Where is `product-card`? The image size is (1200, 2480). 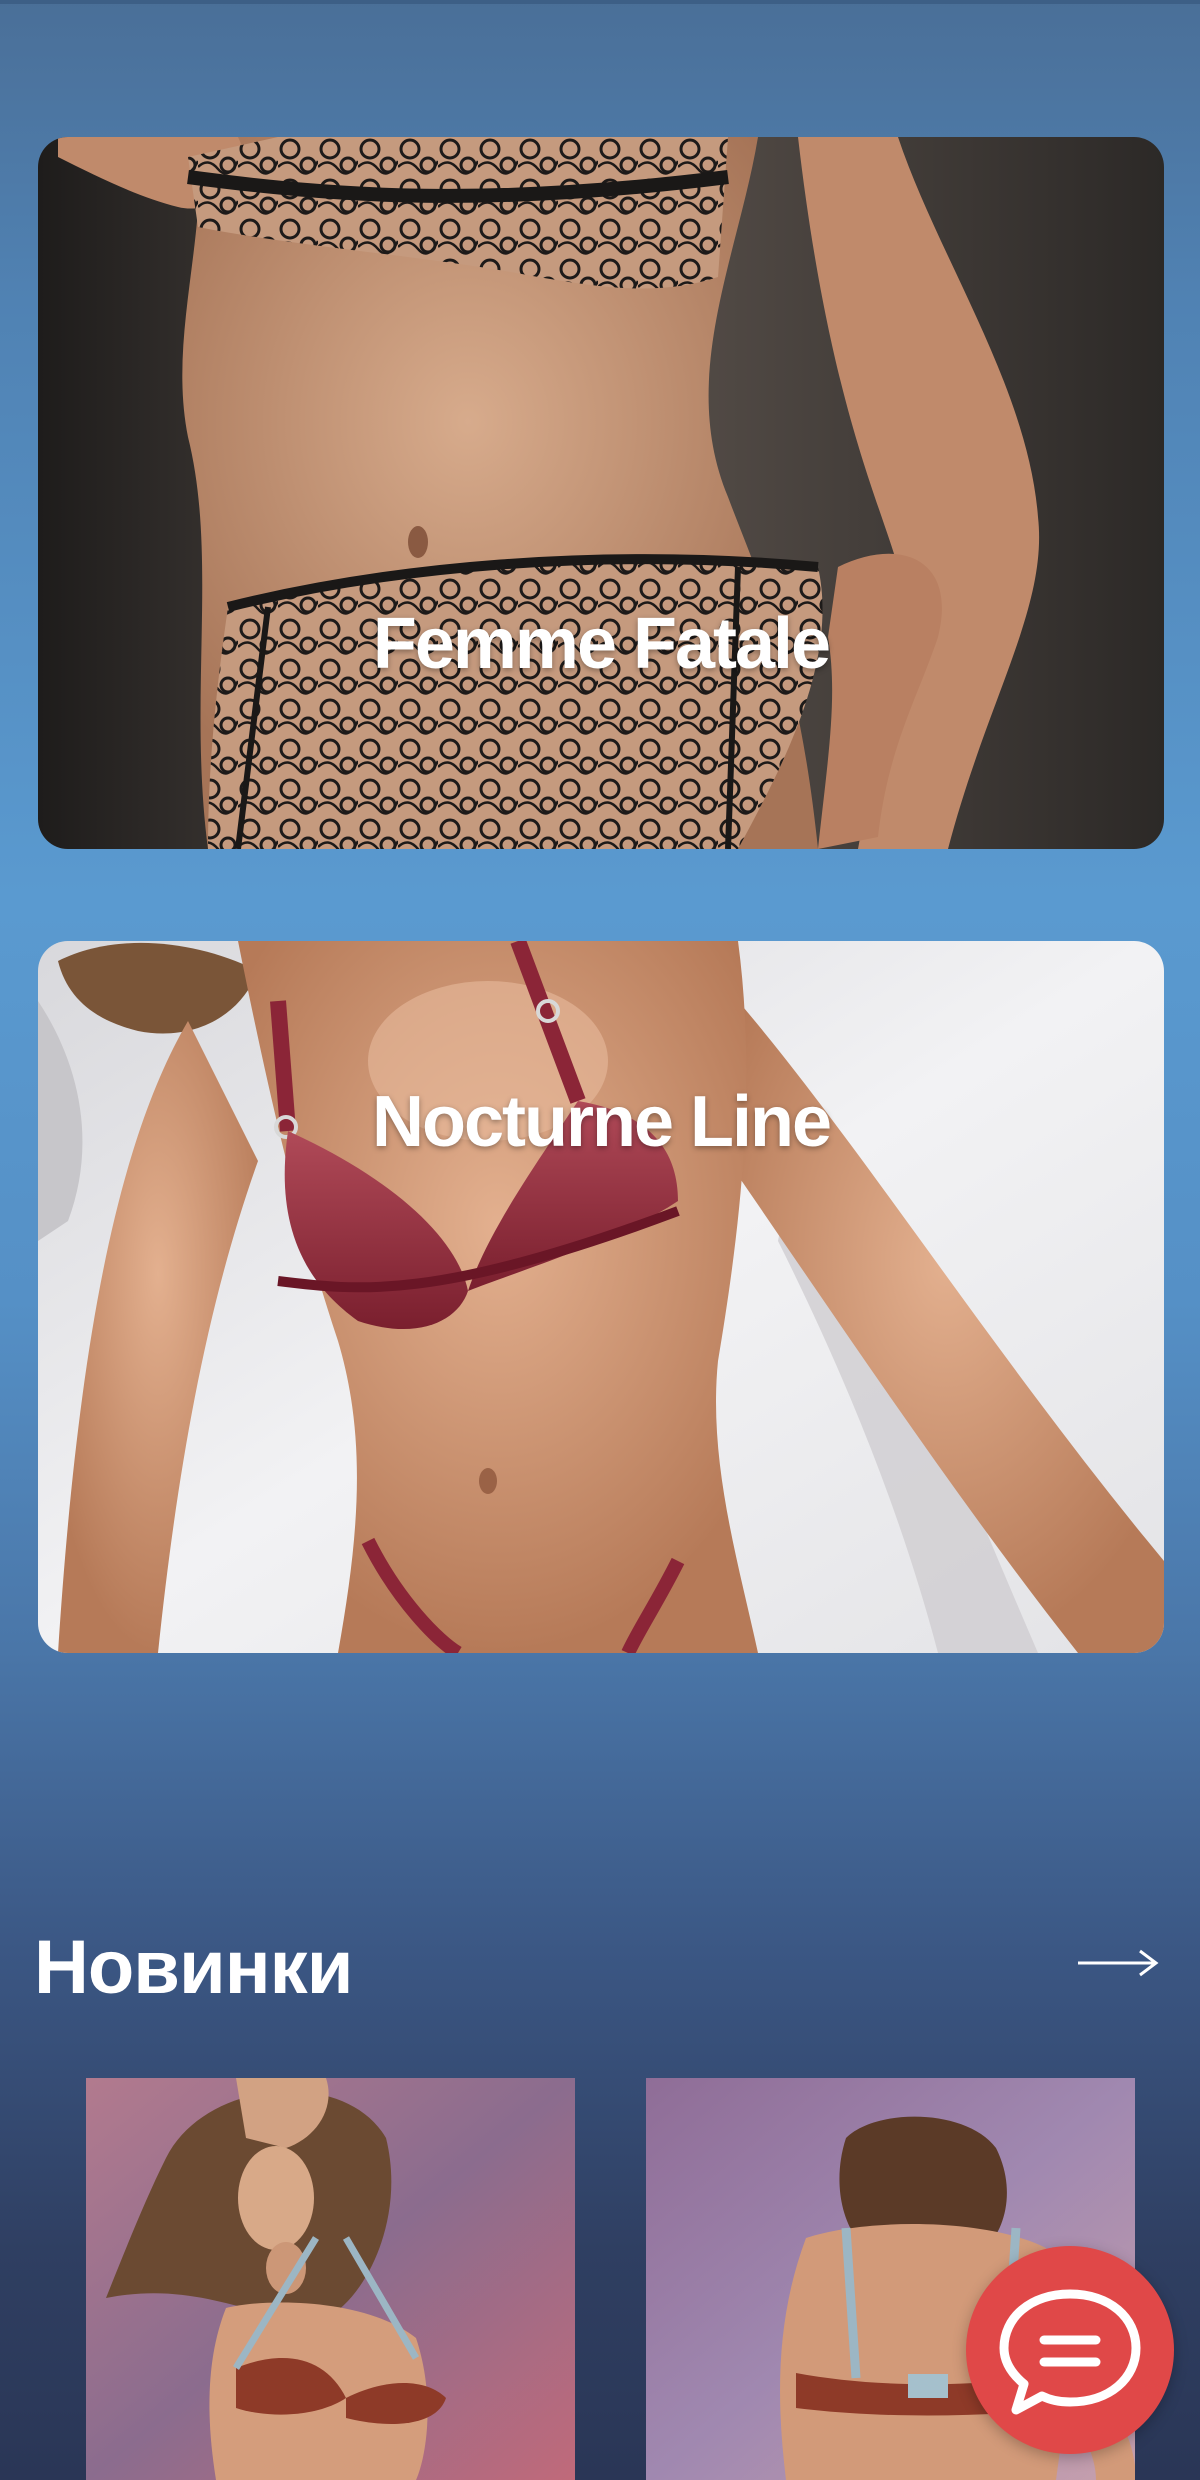 product-card is located at coordinates (330, 2279).